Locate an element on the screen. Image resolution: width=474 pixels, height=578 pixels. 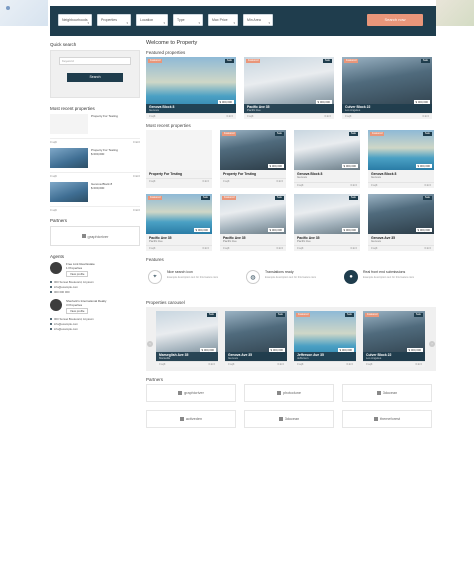
search-now-button: Search now is located at coordinates (395, 20).